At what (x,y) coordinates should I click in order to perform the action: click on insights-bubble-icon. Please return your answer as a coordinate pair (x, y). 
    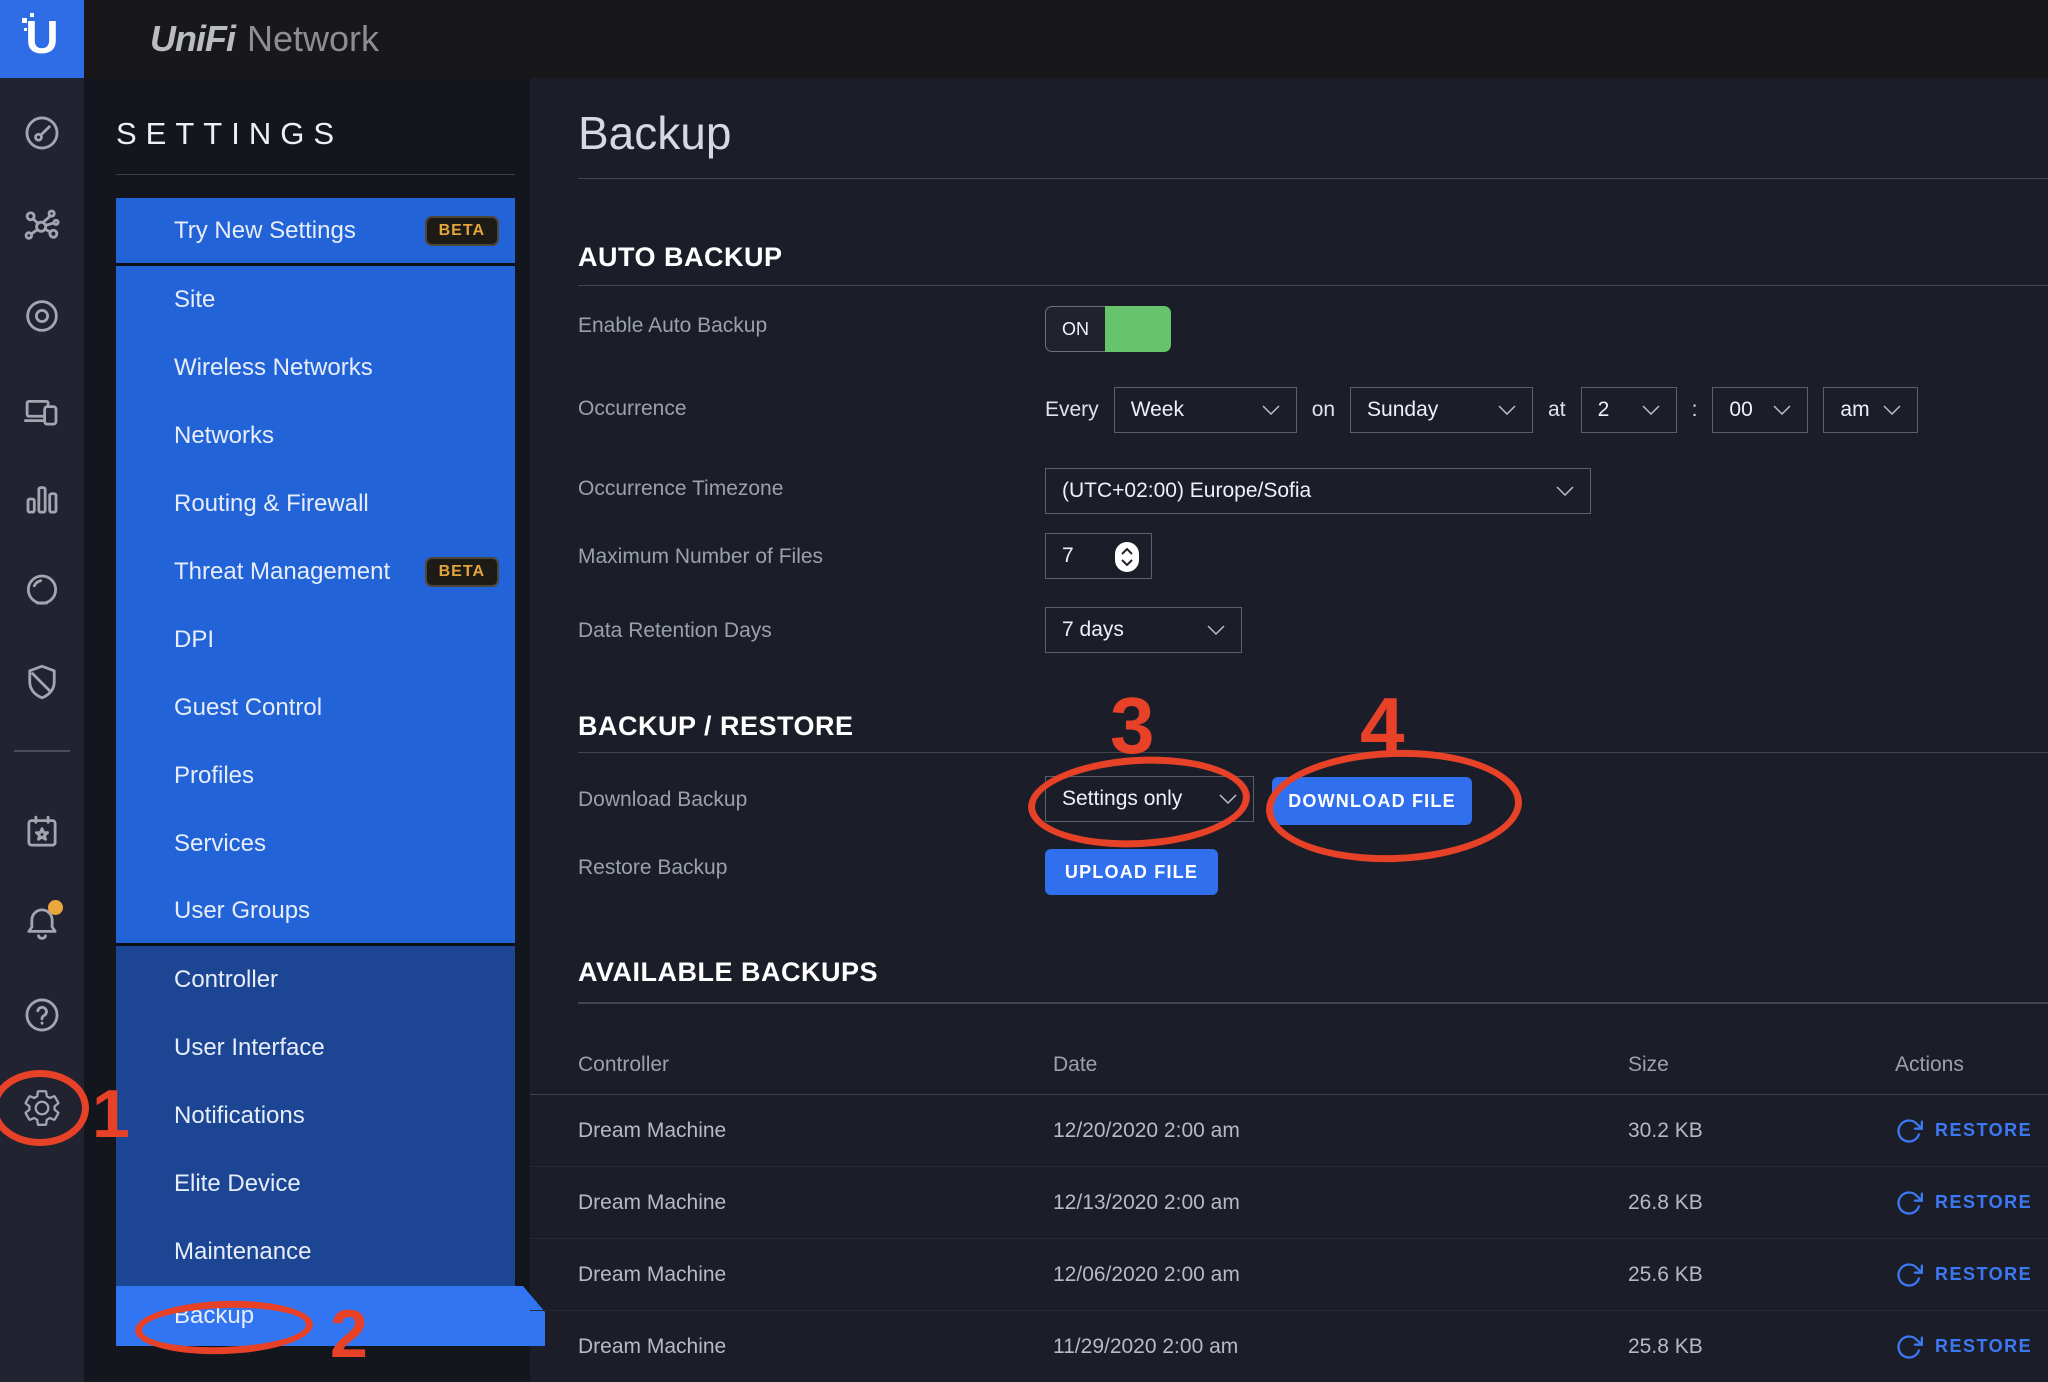
    Looking at the image, I should click on (42, 590).